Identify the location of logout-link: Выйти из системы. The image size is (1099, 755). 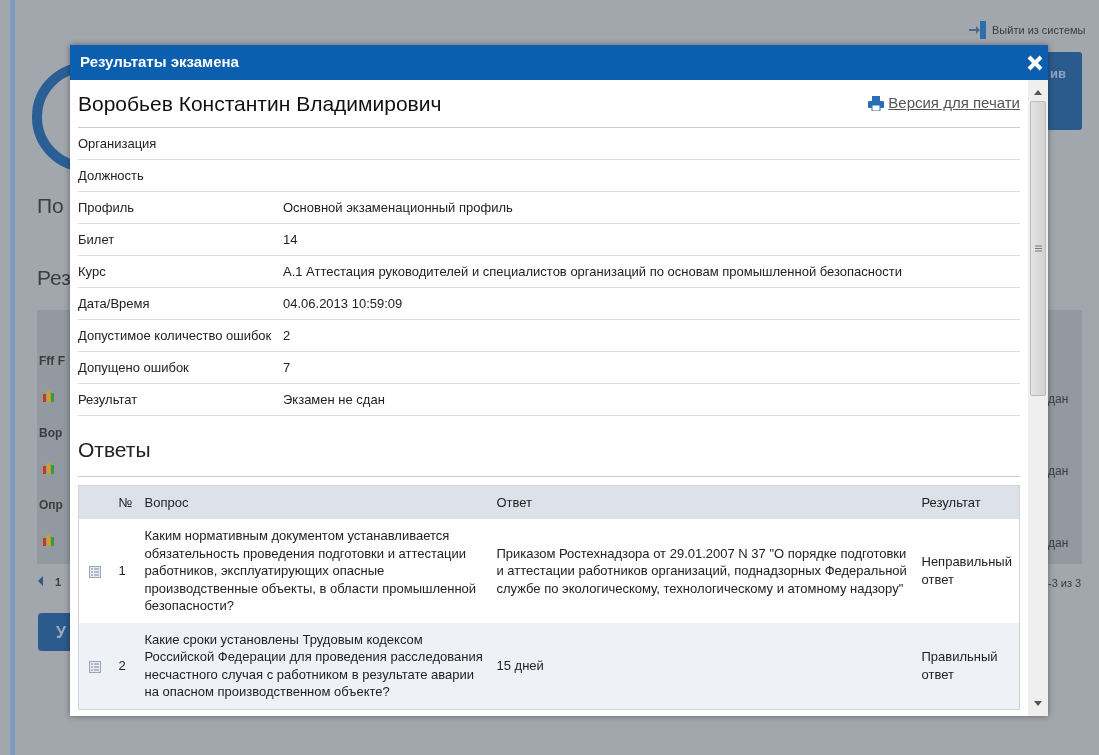
(1039, 30).